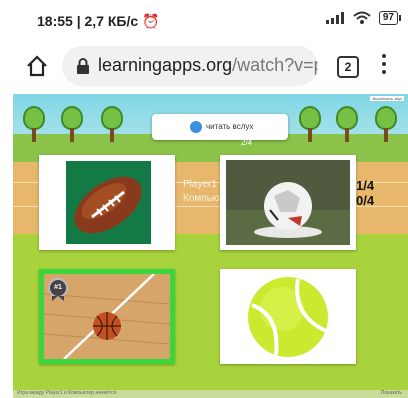  What do you see at coordinates (390, 18) in the screenshot?
I see `battery-icon: 97` at bounding box center [390, 18].